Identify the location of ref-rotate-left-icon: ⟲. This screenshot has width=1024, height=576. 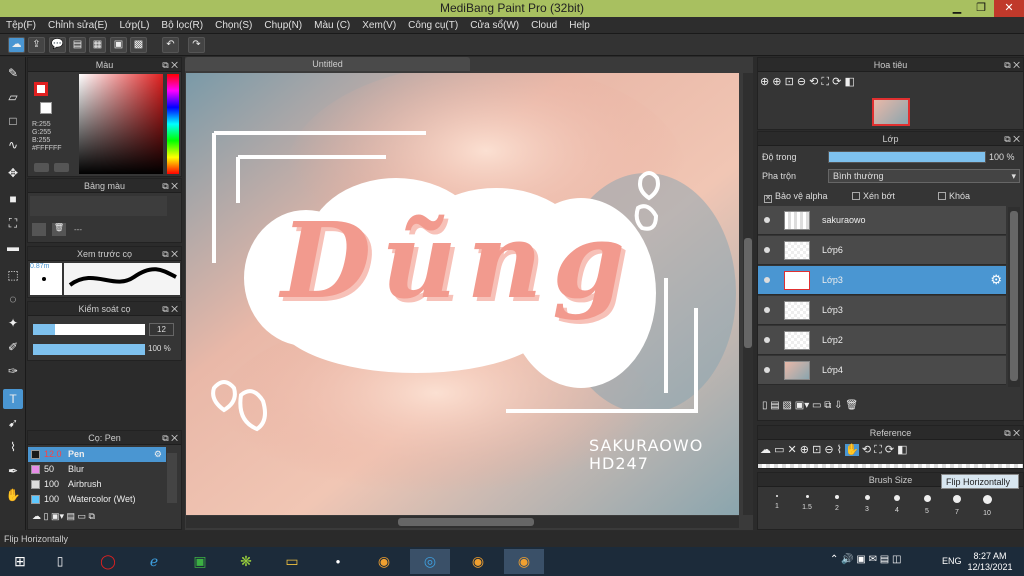
(866, 450).